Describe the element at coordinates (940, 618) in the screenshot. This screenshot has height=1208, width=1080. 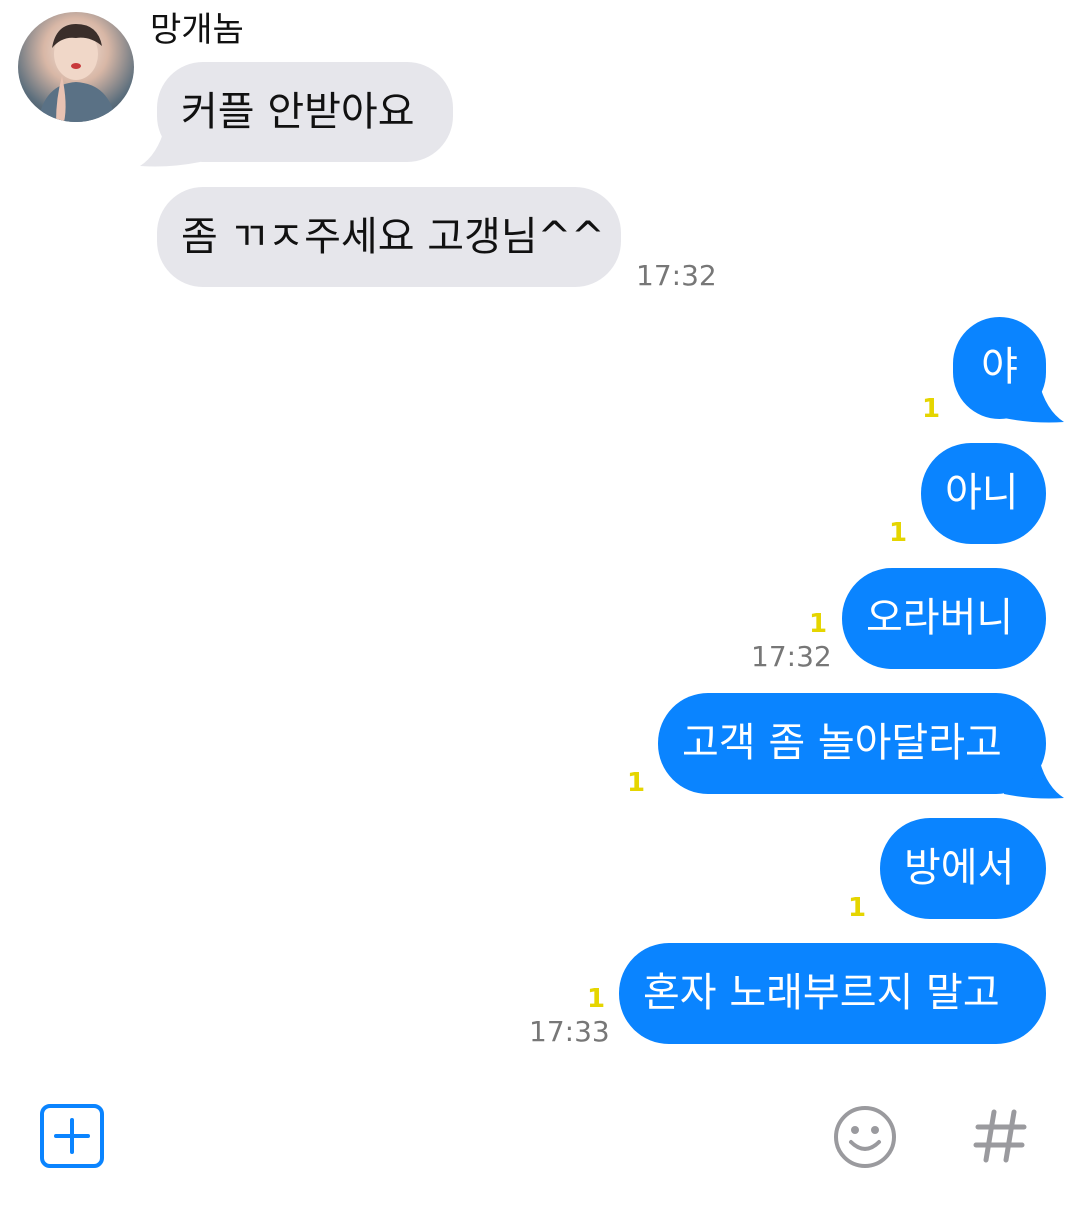
I see `message-text: 오라버니` at that location.